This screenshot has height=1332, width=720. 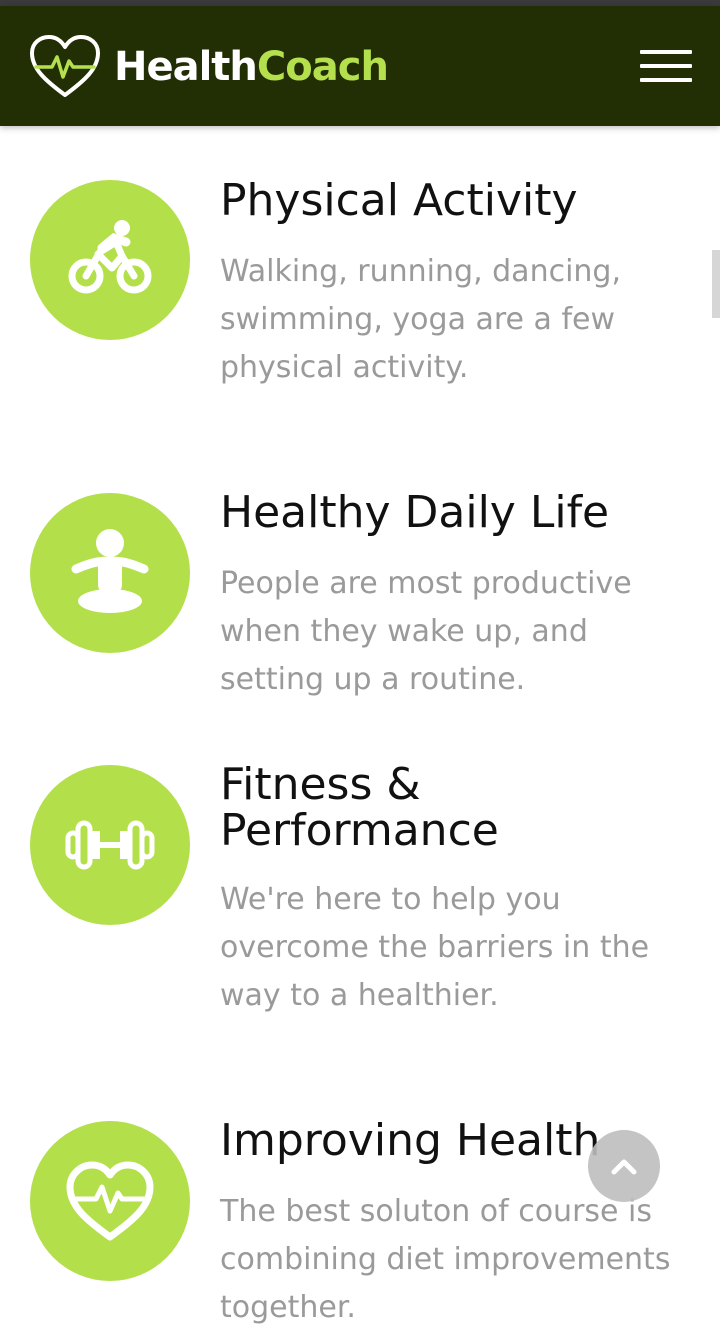 I want to click on brand-logo: HealthCoach, so click(x=208, y=67).